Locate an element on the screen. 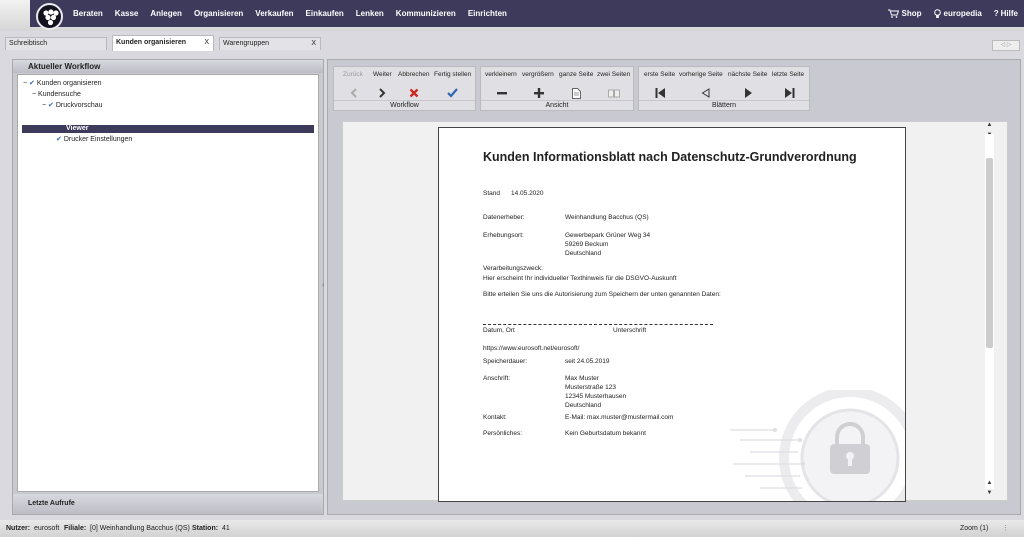 This screenshot has width=1024, height=537. tab-warengruppen: Warengruppen X is located at coordinates (270, 43).